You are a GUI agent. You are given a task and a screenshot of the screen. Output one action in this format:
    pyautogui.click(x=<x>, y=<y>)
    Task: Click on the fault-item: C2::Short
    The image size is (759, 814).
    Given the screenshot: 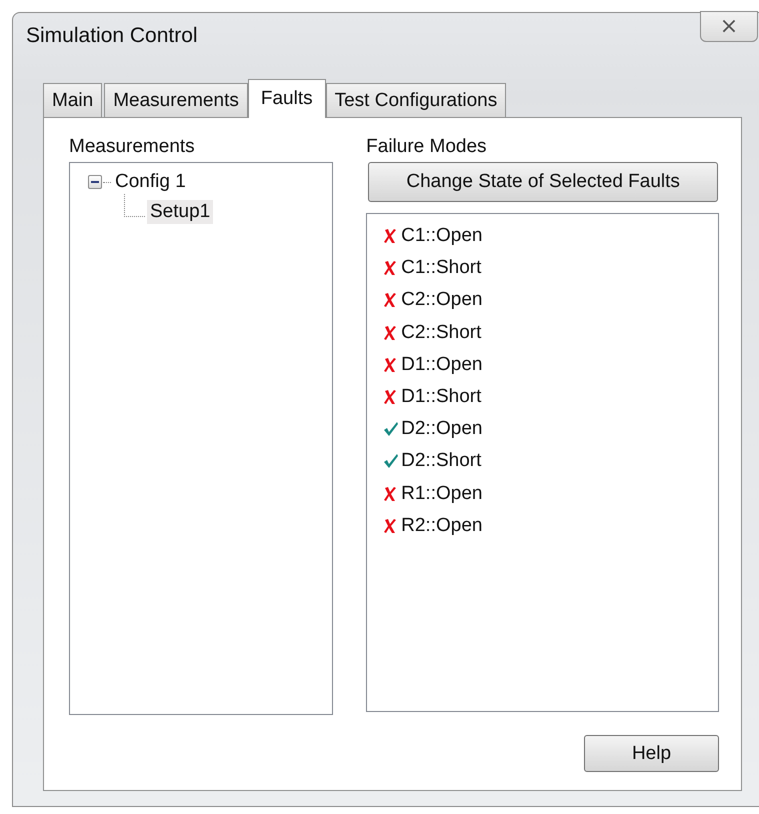 What is the action you would take?
    pyautogui.click(x=441, y=333)
    